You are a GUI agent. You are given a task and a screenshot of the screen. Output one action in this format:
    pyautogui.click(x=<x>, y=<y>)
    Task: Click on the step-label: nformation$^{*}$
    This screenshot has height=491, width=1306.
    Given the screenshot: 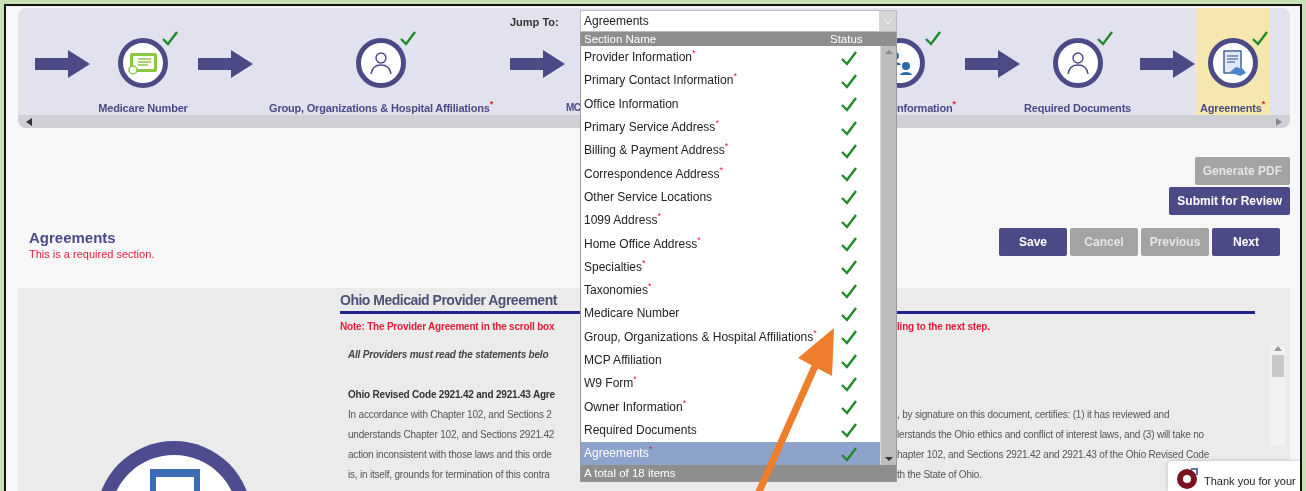 What is the action you would take?
    pyautogui.click(x=926, y=108)
    